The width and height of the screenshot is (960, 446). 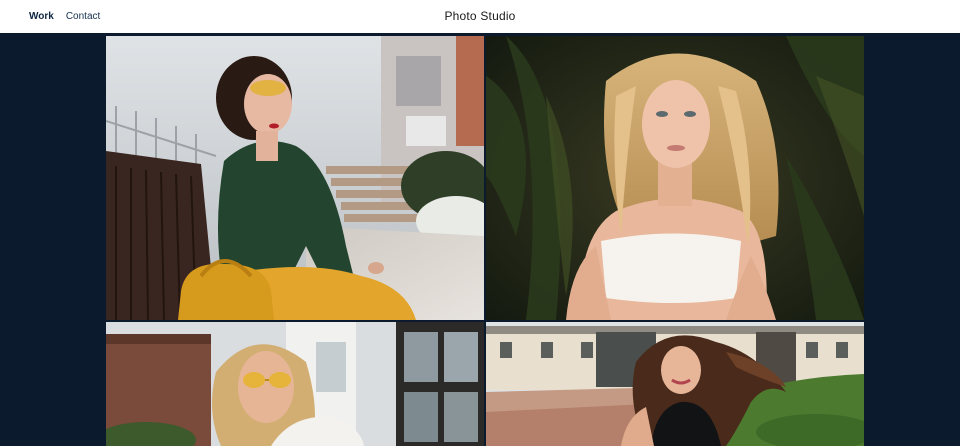 I want to click on photo-4-image, so click(x=675, y=384).